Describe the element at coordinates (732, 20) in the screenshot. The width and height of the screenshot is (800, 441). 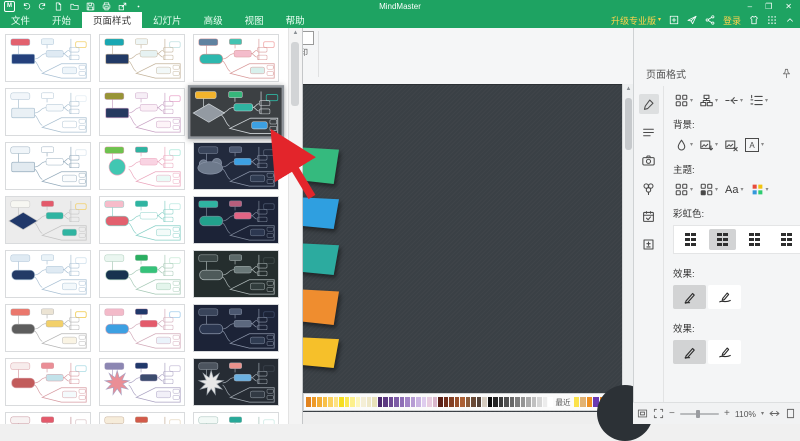
I see `login-button: 登录` at that location.